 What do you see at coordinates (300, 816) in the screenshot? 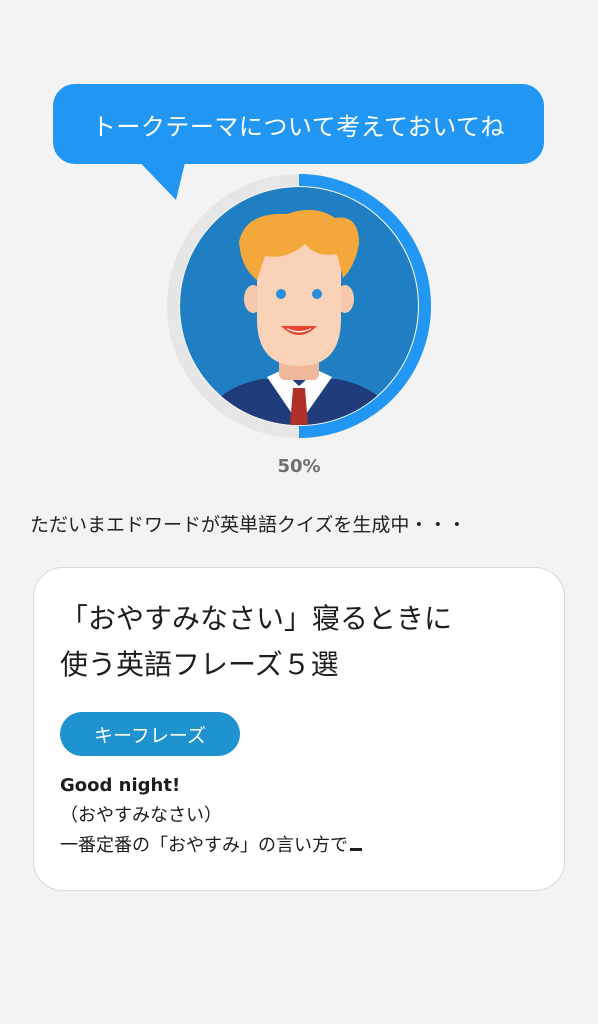
I see `phrase-content: Good night! （おやすみなさい） 一番定番の「おやすみ」の言い方で` at bounding box center [300, 816].